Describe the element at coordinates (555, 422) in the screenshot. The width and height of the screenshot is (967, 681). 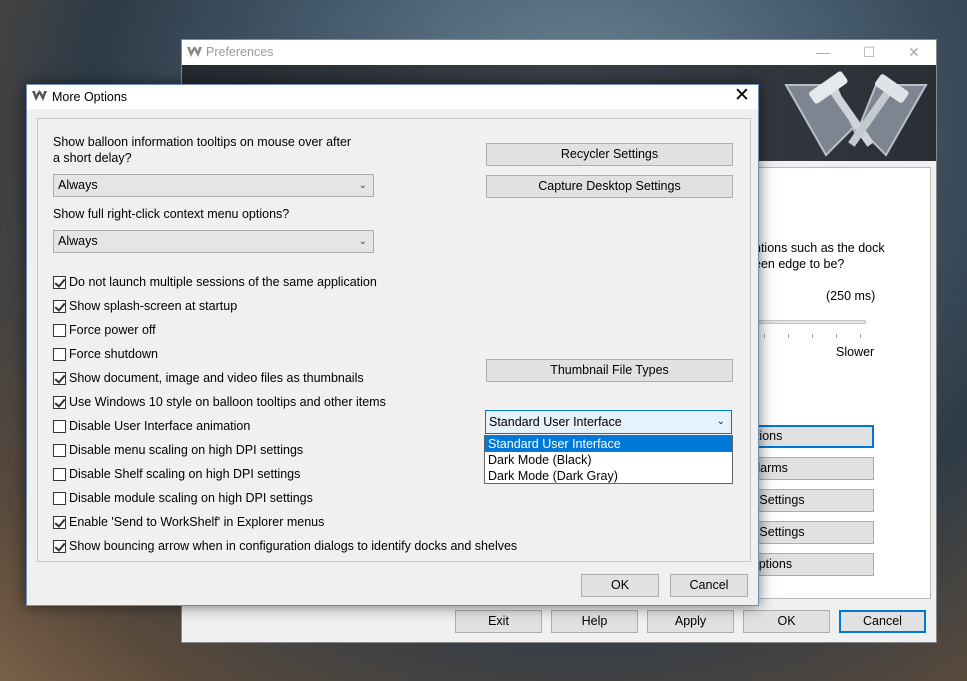
I see `ui-style-select-value: Standard User Interface` at that location.